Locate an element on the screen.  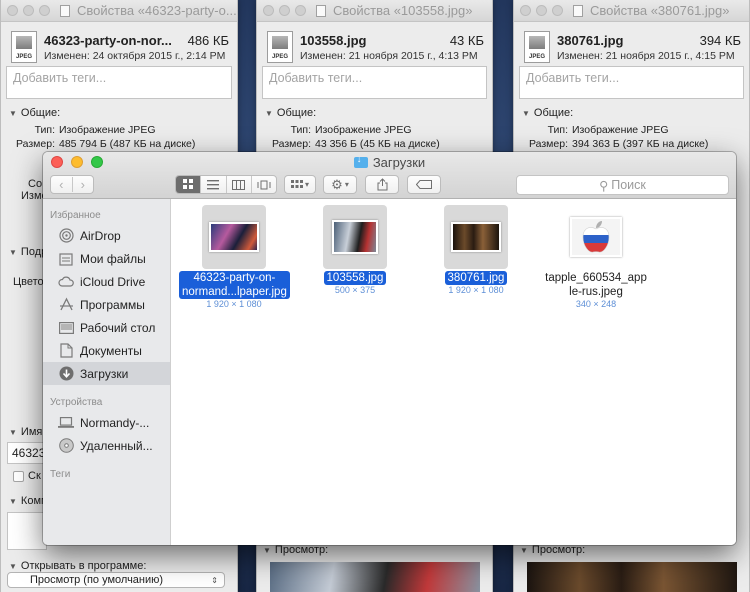
sidebar-item-label: Мои файлы is located at coordinates (113, 258).